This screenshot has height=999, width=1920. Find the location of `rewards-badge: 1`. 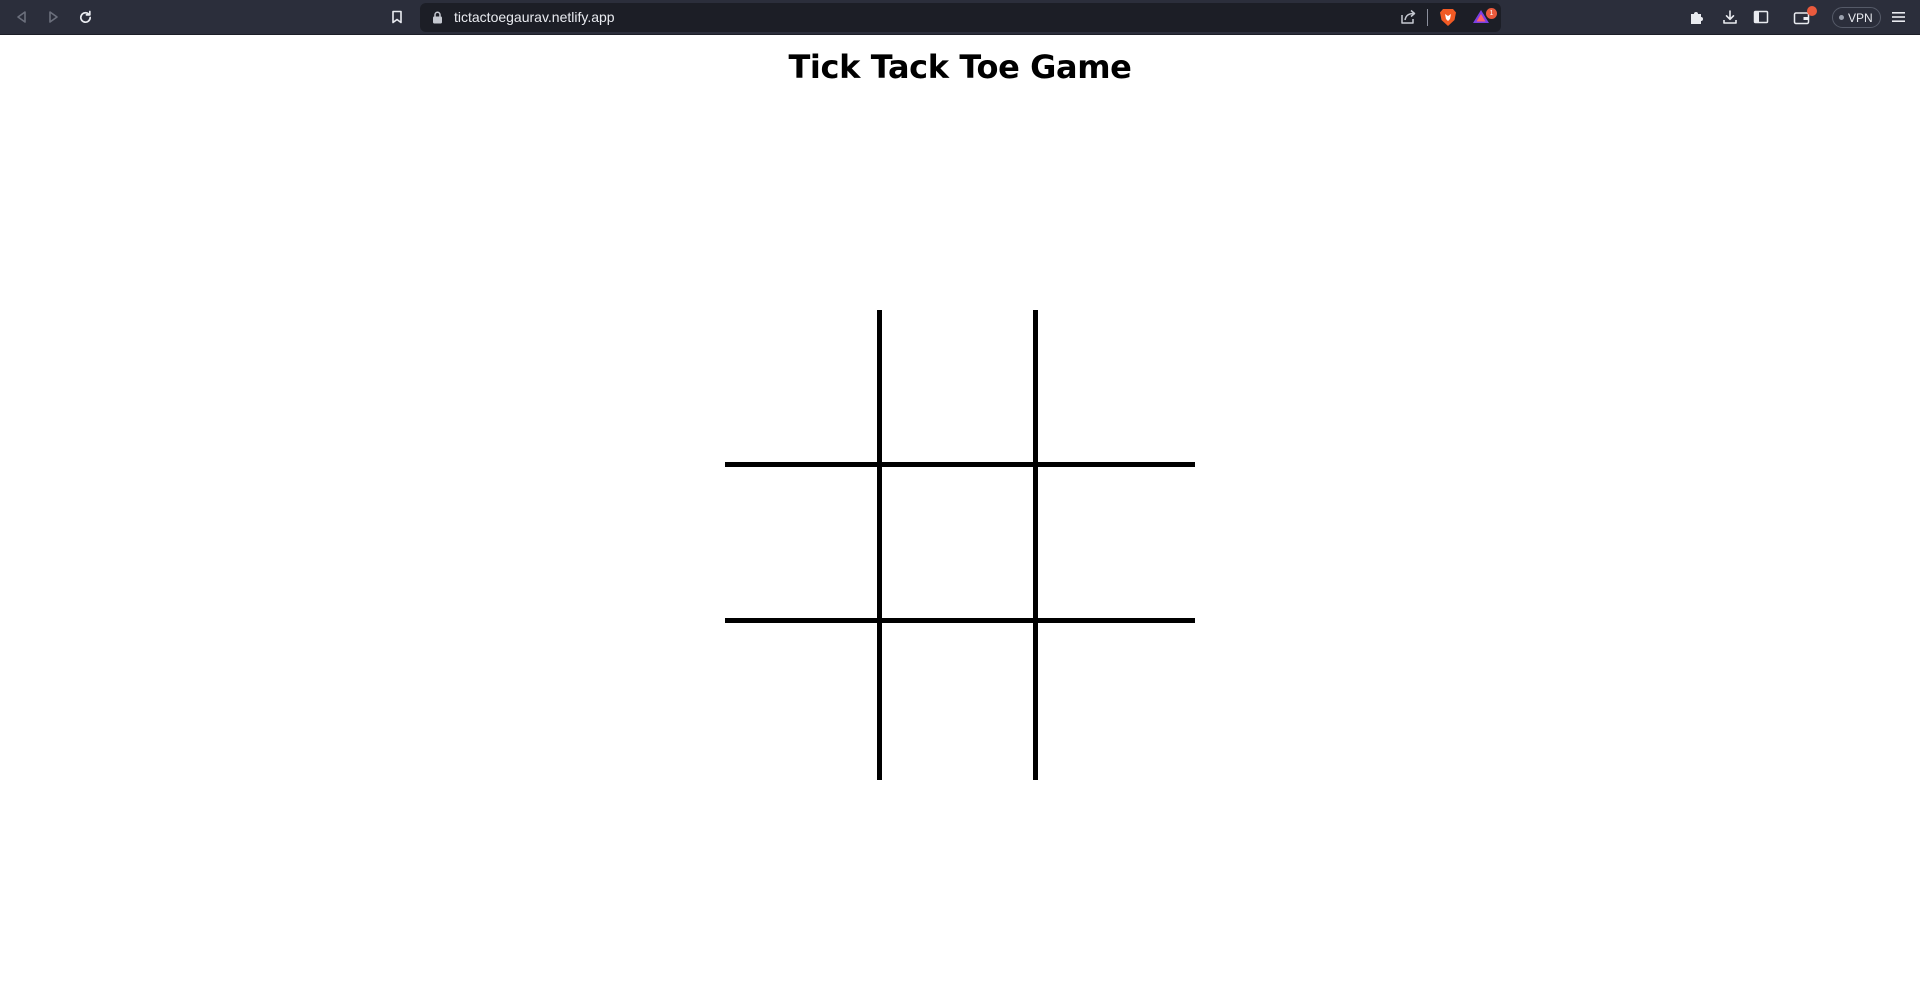

rewards-badge: 1 is located at coordinates (1491, 13).